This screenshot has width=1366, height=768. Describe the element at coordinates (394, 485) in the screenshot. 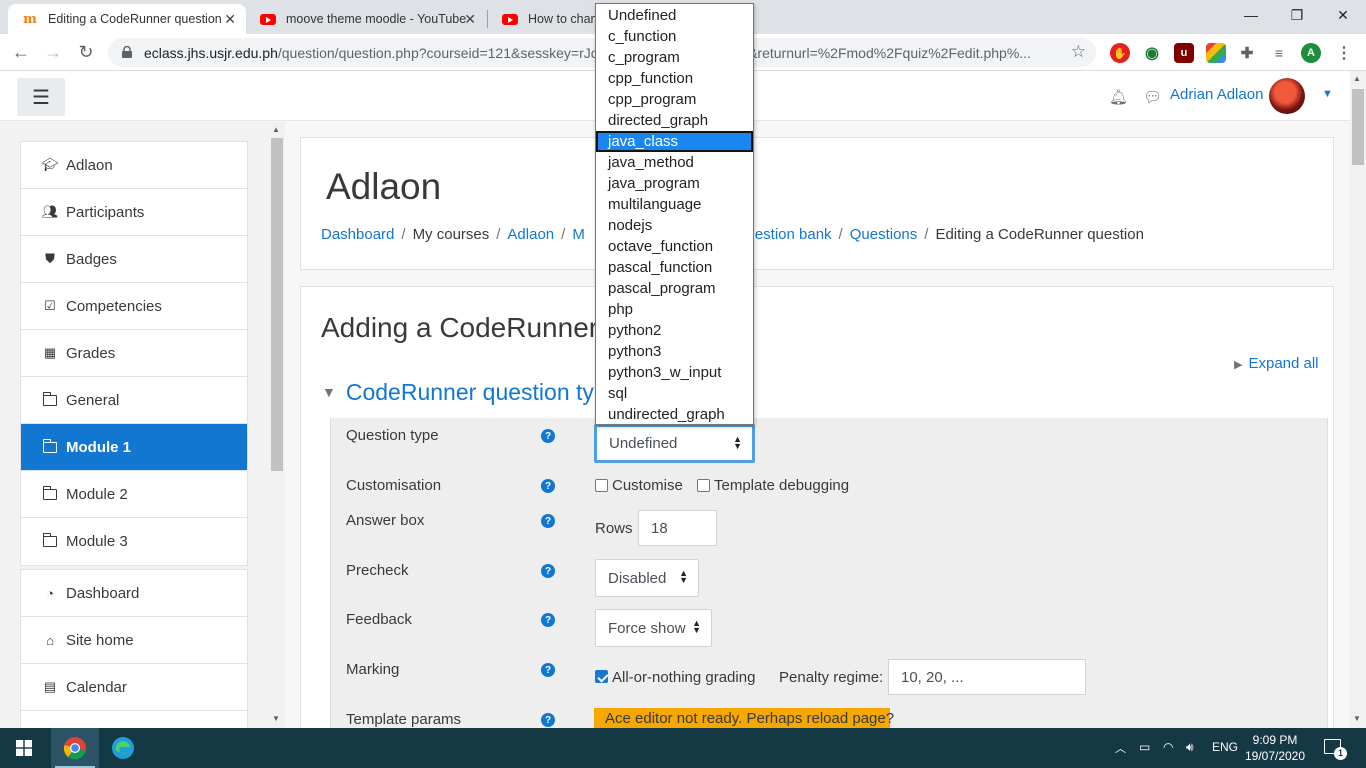

I see `customisation-label: Customisation` at that location.